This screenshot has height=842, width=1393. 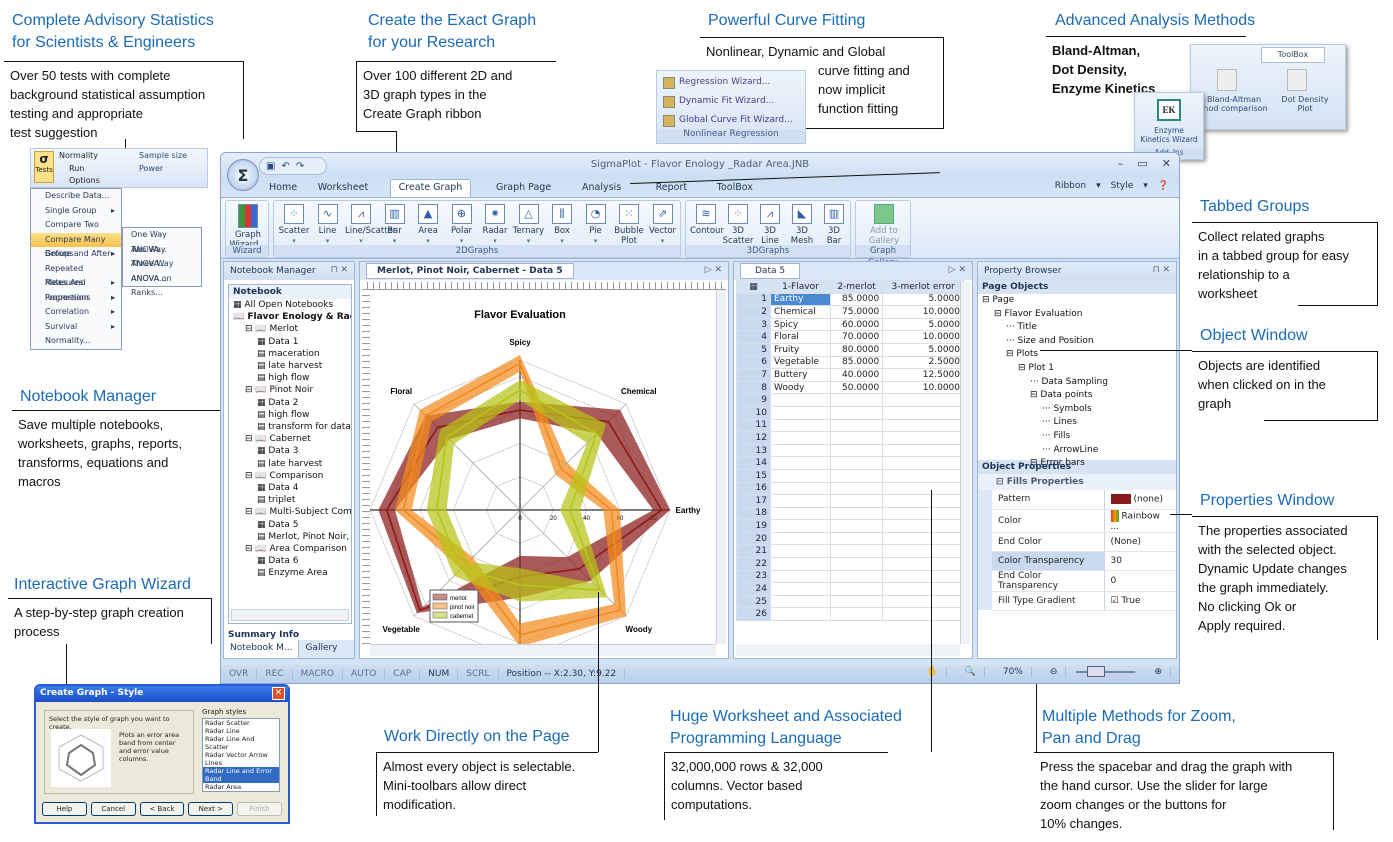 I want to click on toolbox-tab: ToolBox, so click(x=1293, y=55).